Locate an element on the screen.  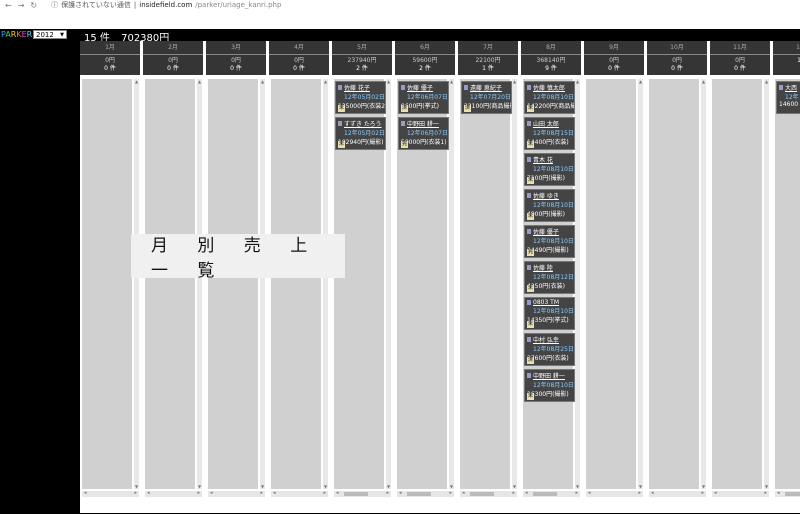
customer-name: 青木 花 is located at coordinates (543, 159).